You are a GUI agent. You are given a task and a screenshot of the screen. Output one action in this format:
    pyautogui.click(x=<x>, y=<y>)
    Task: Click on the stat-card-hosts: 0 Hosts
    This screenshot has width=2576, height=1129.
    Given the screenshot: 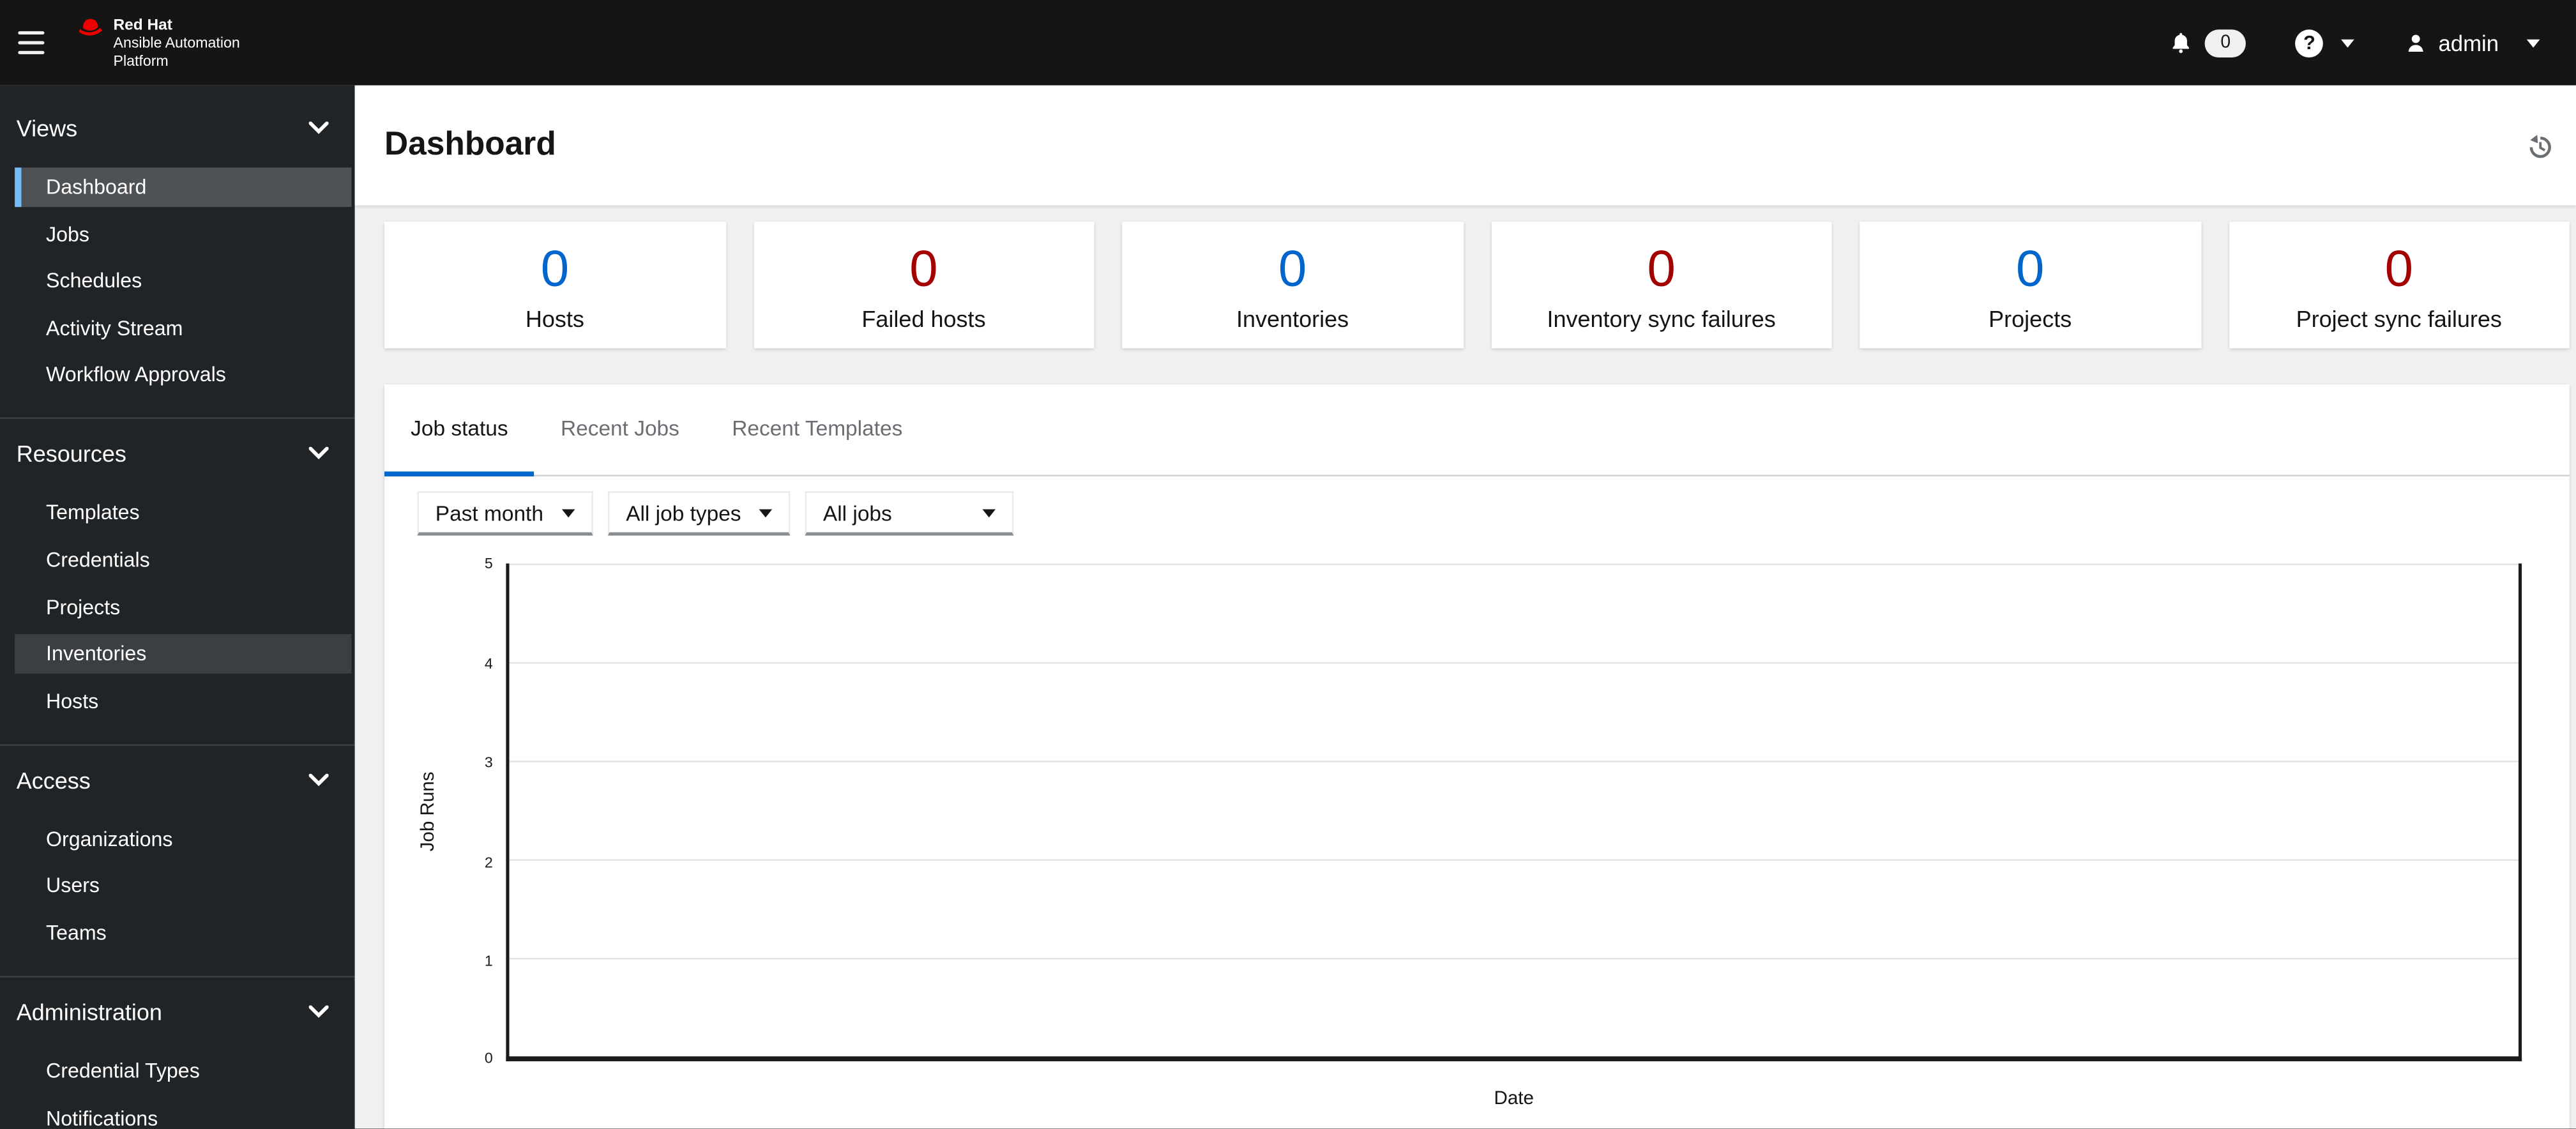 What is the action you would take?
    pyautogui.click(x=555, y=285)
    